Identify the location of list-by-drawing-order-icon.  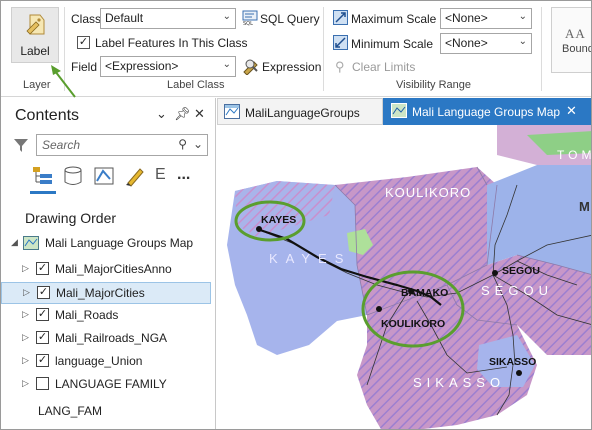
(43, 176).